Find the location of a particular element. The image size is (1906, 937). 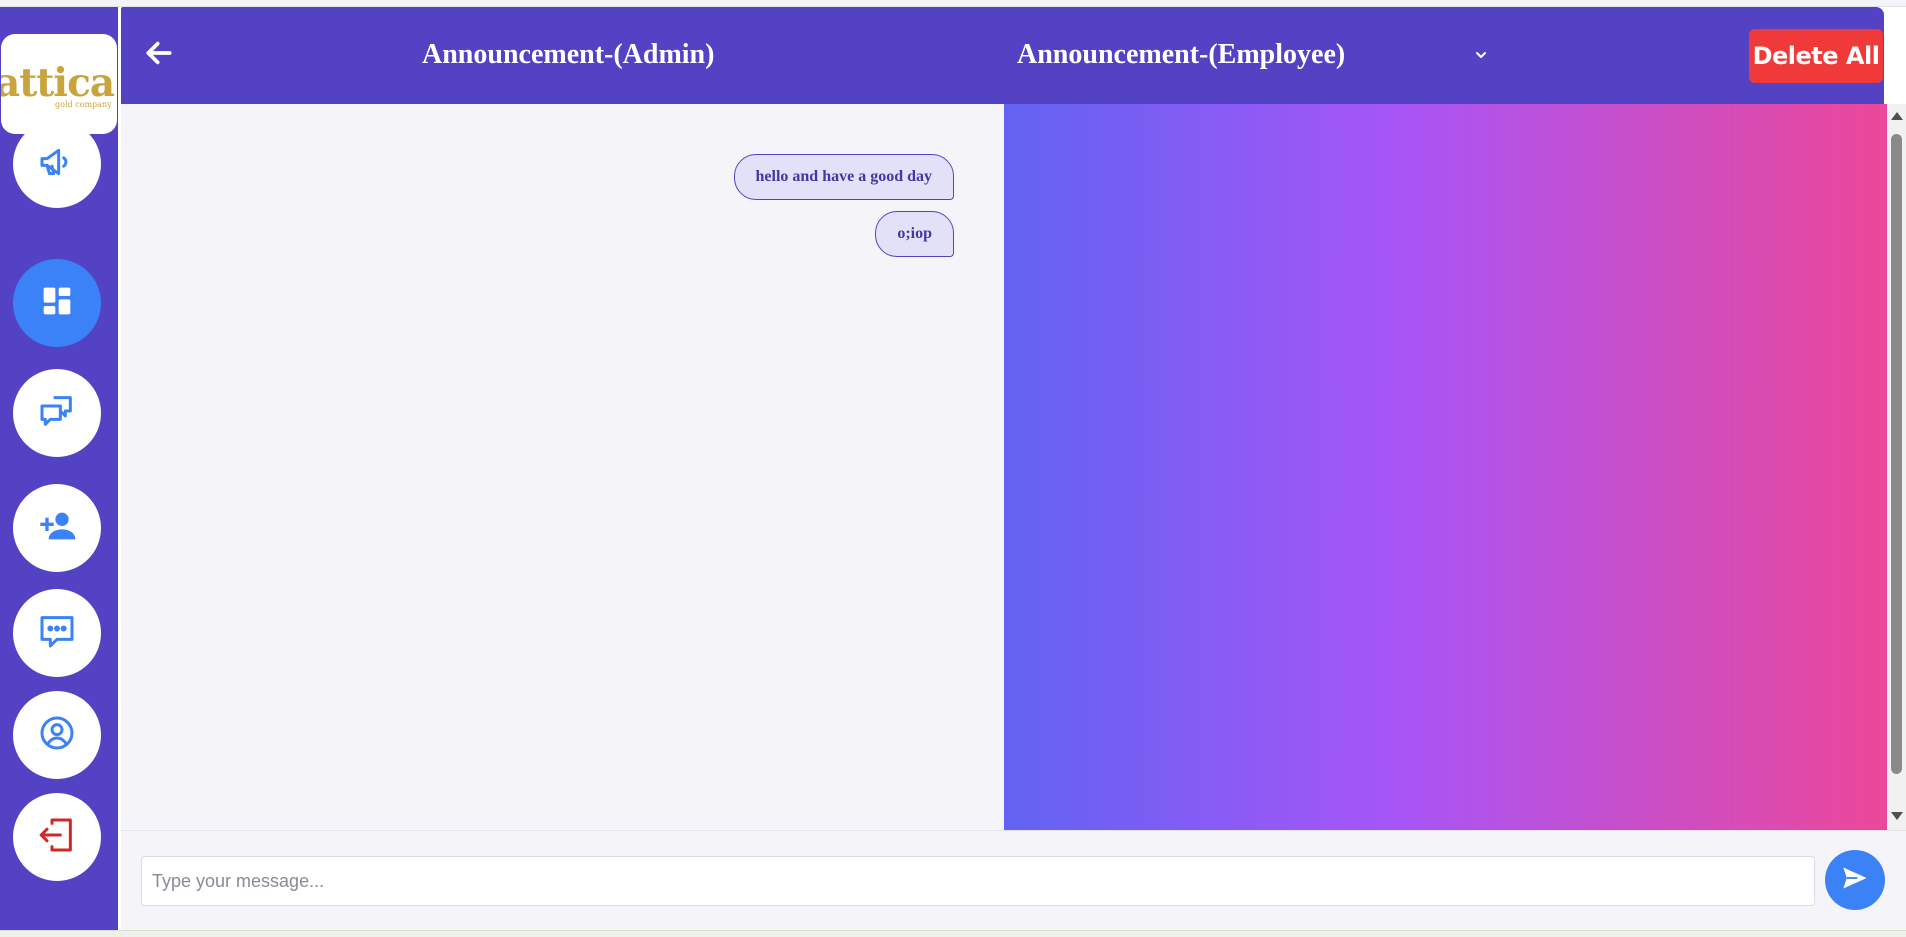

user-circle-icon is located at coordinates (57, 735).